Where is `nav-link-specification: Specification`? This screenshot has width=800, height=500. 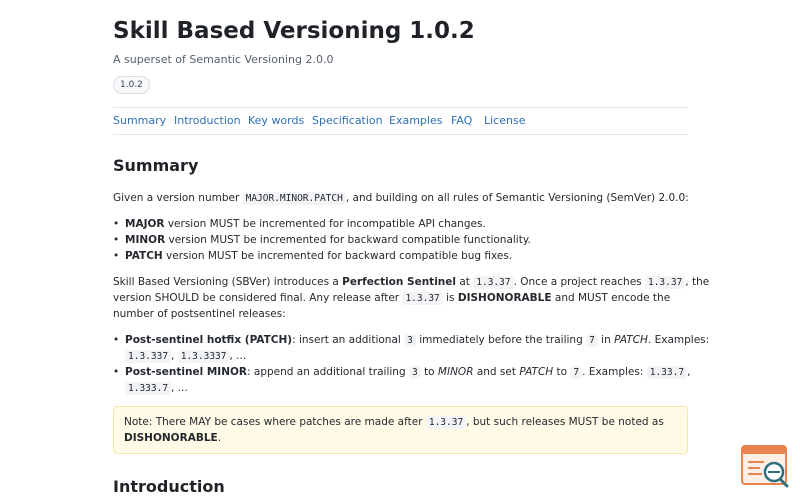 nav-link-specification: Specification is located at coordinates (347, 120).